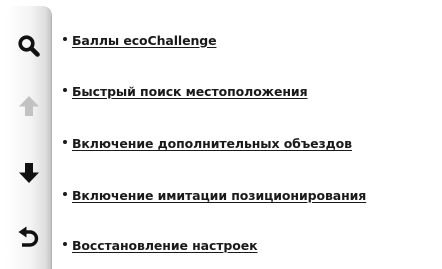 The height and width of the screenshot is (269, 442). I want to click on arrow-up-icon, so click(29, 106).